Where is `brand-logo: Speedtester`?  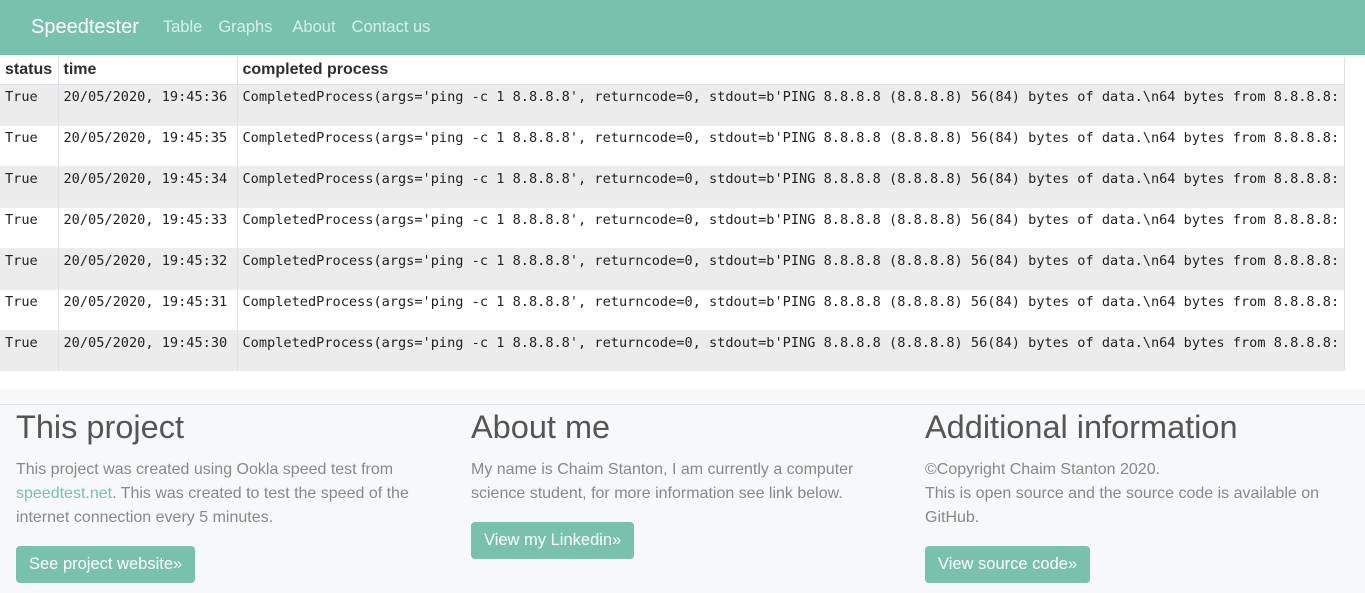
brand-logo: Speedtester is located at coordinates (85, 27).